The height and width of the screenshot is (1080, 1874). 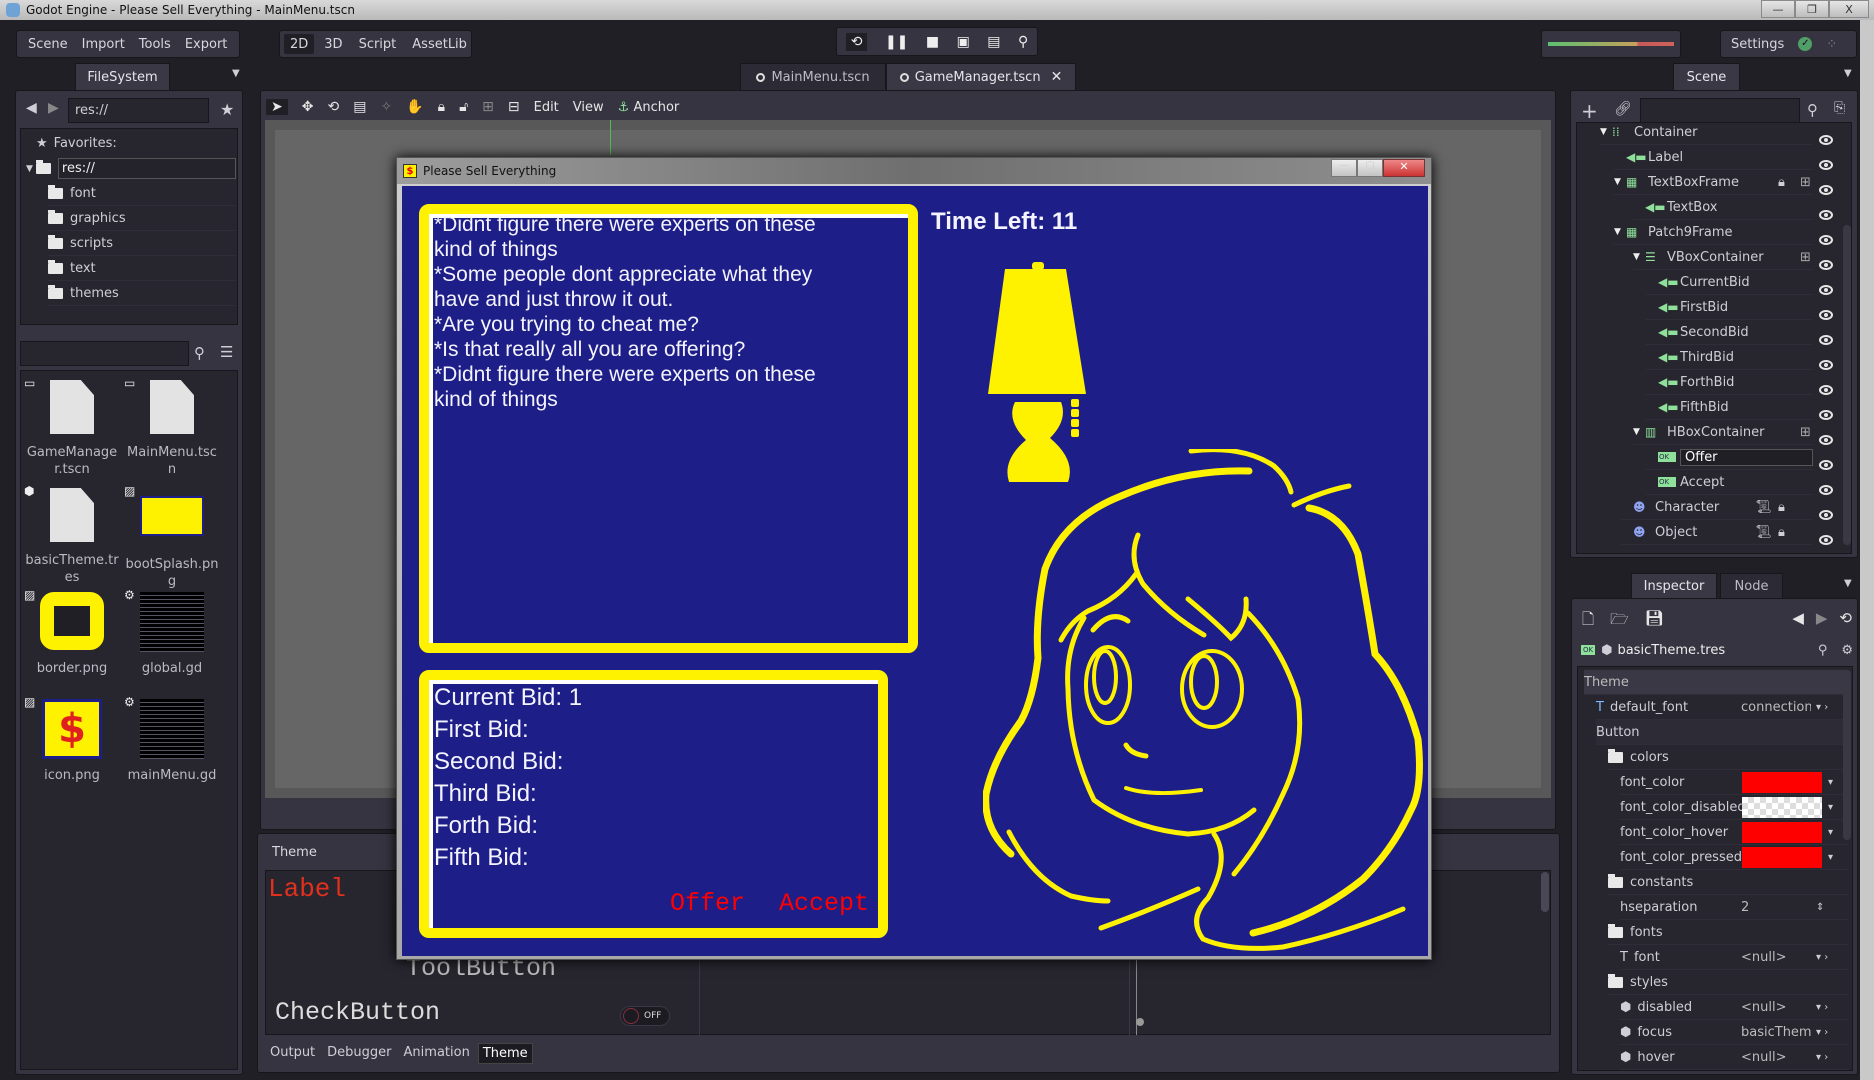 I want to click on property-value: <null>, so click(x=1776, y=1057).